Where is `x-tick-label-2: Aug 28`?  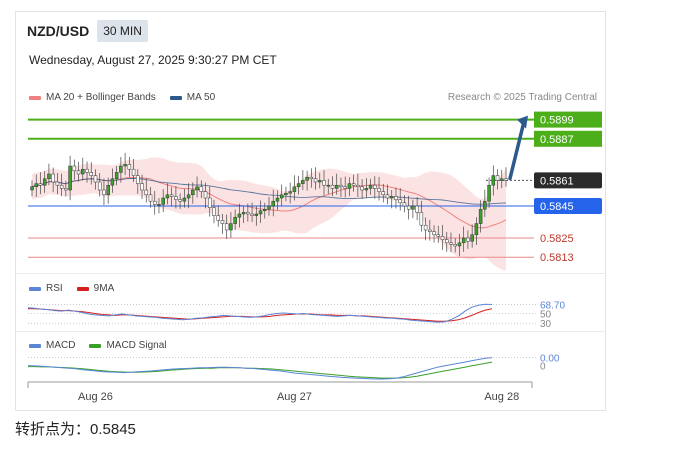
x-tick-label-2: Aug 28 is located at coordinates (501, 397).